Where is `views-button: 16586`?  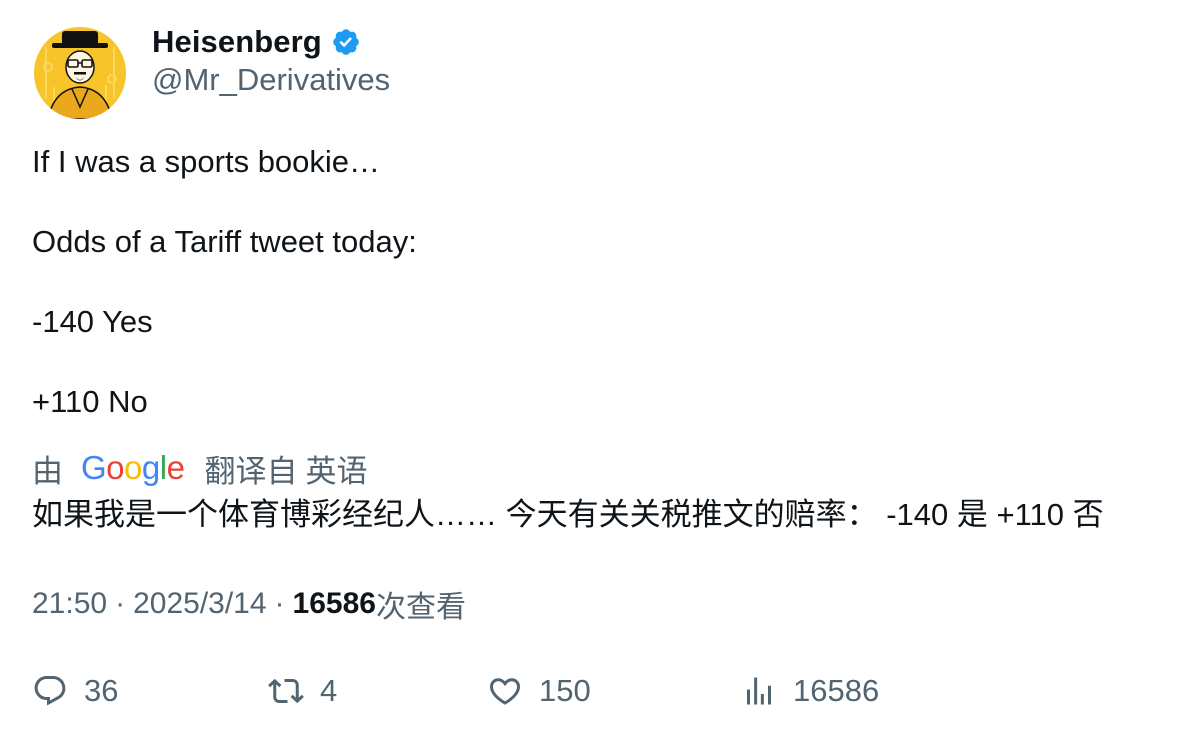 views-button: 16586 is located at coordinates (810, 691).